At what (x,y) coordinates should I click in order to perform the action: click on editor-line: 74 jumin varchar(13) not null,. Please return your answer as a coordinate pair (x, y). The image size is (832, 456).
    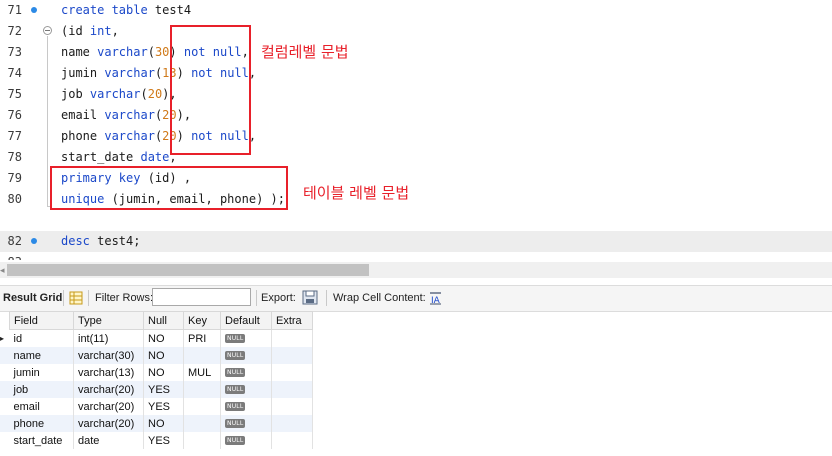
    Looking at the image, I should click on (416, 73).